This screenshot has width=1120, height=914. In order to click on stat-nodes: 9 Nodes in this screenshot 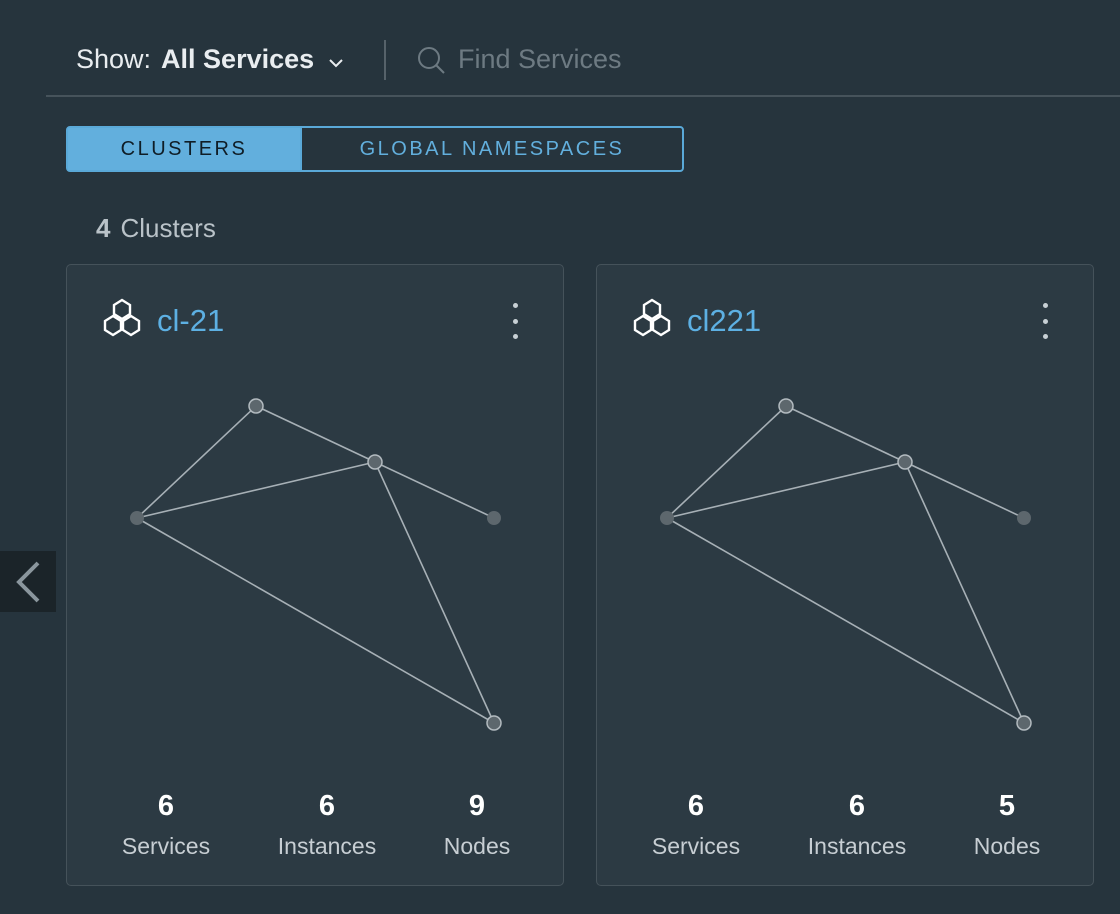, I will do `click(477, 825)`.